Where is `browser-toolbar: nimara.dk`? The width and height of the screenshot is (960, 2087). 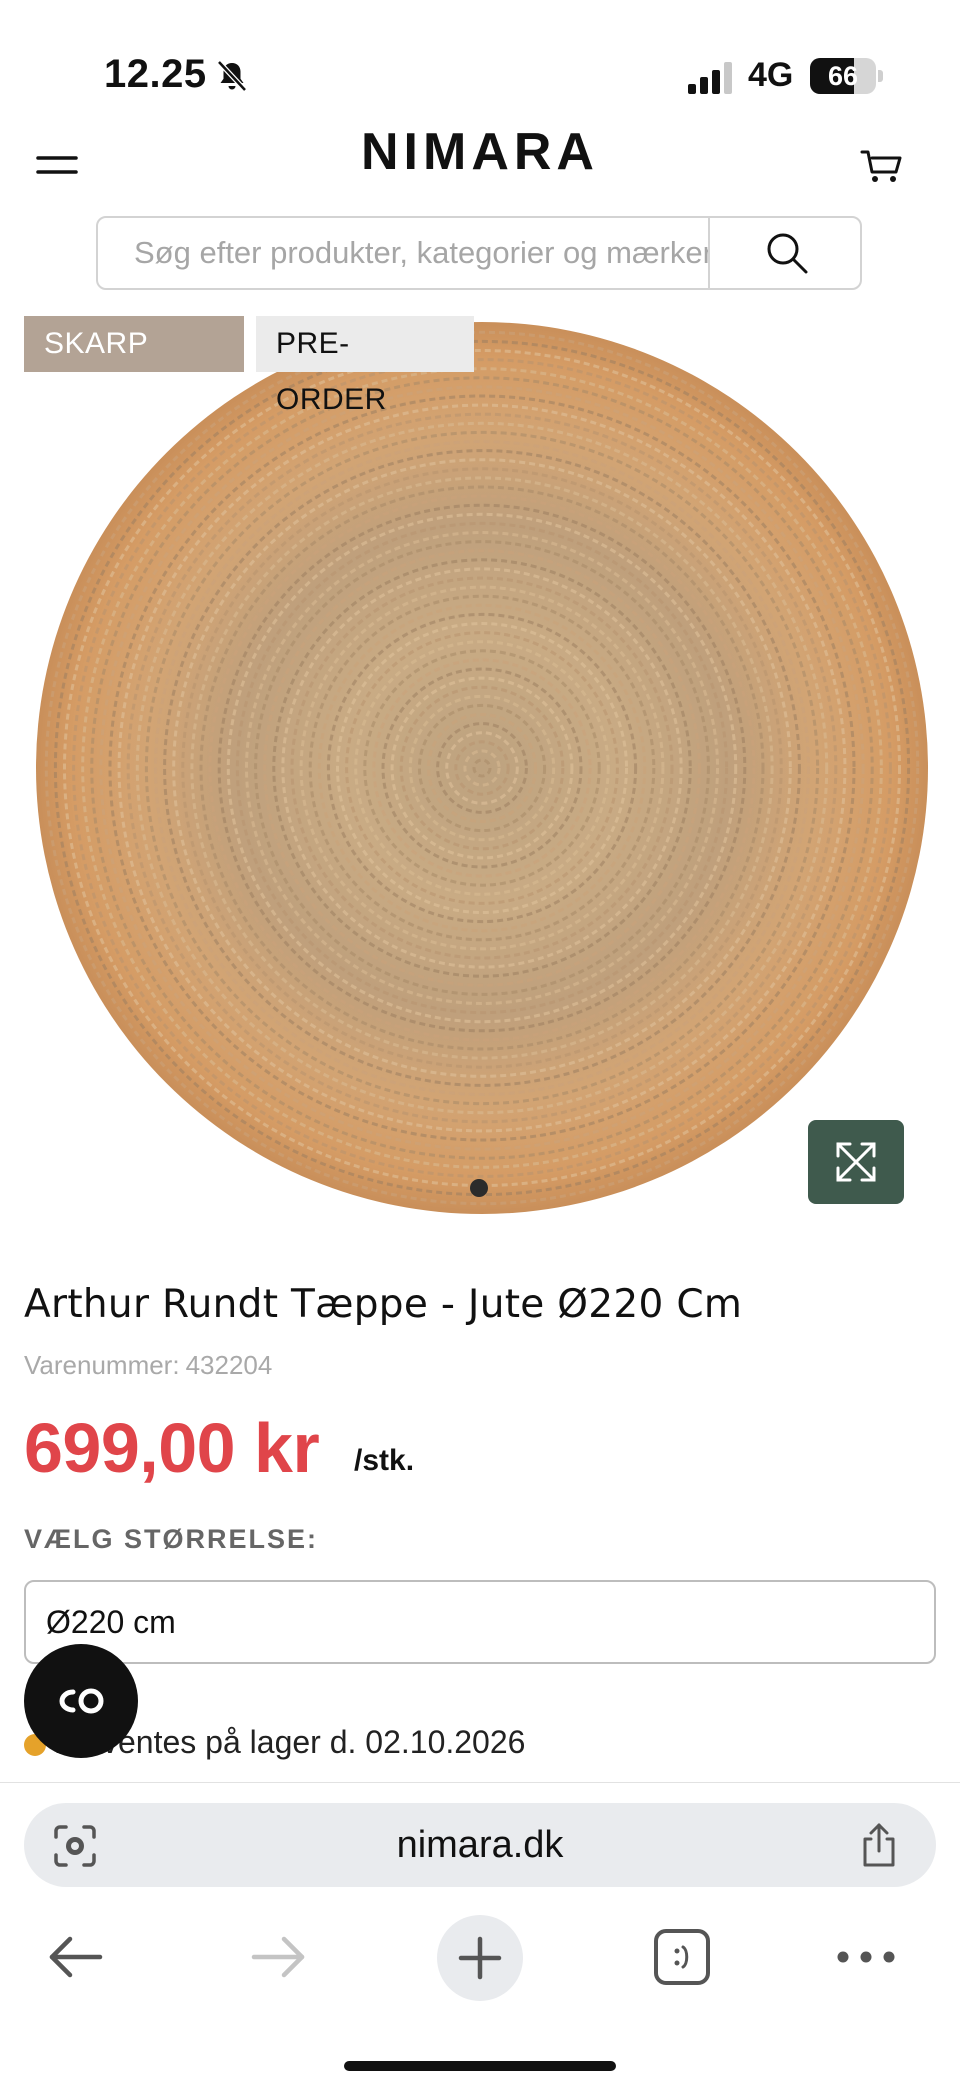
browser-toolbar: nimara.dk is located at coordinates (480, 1934).